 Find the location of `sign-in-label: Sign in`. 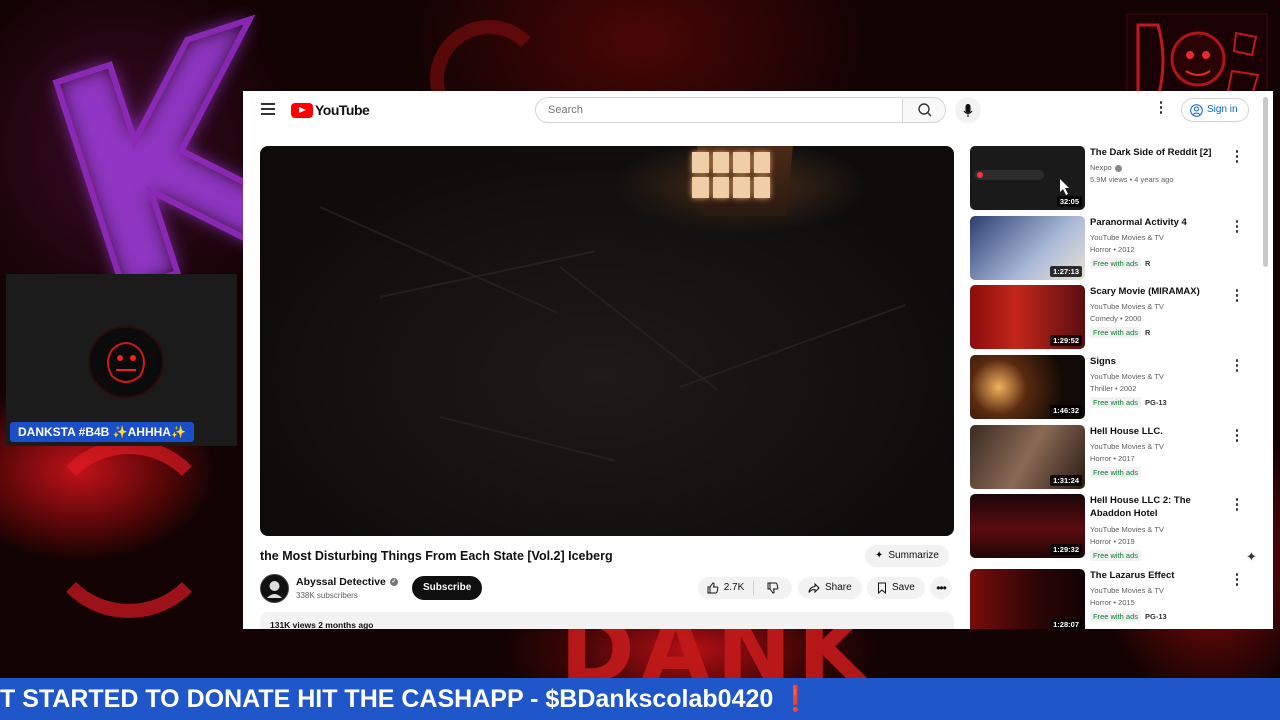

sign-in-label: Sign in is located at coordinates (1222, 109).